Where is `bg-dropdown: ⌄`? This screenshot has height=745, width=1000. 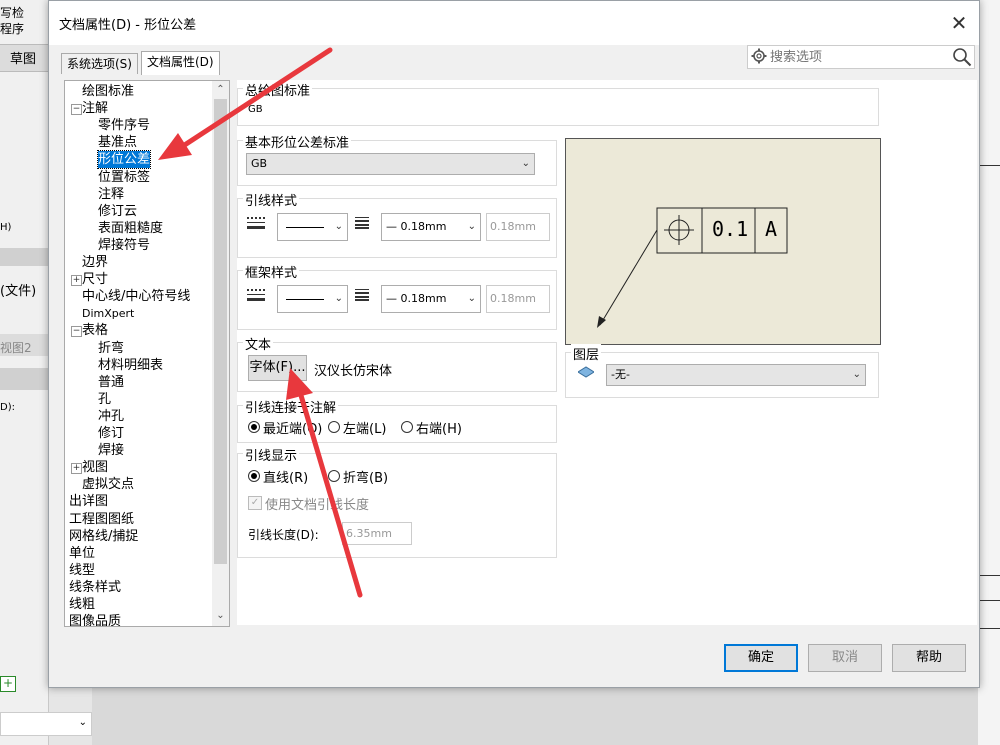 bg-dropdown: ⌄ is located at coordinates (46, 724).